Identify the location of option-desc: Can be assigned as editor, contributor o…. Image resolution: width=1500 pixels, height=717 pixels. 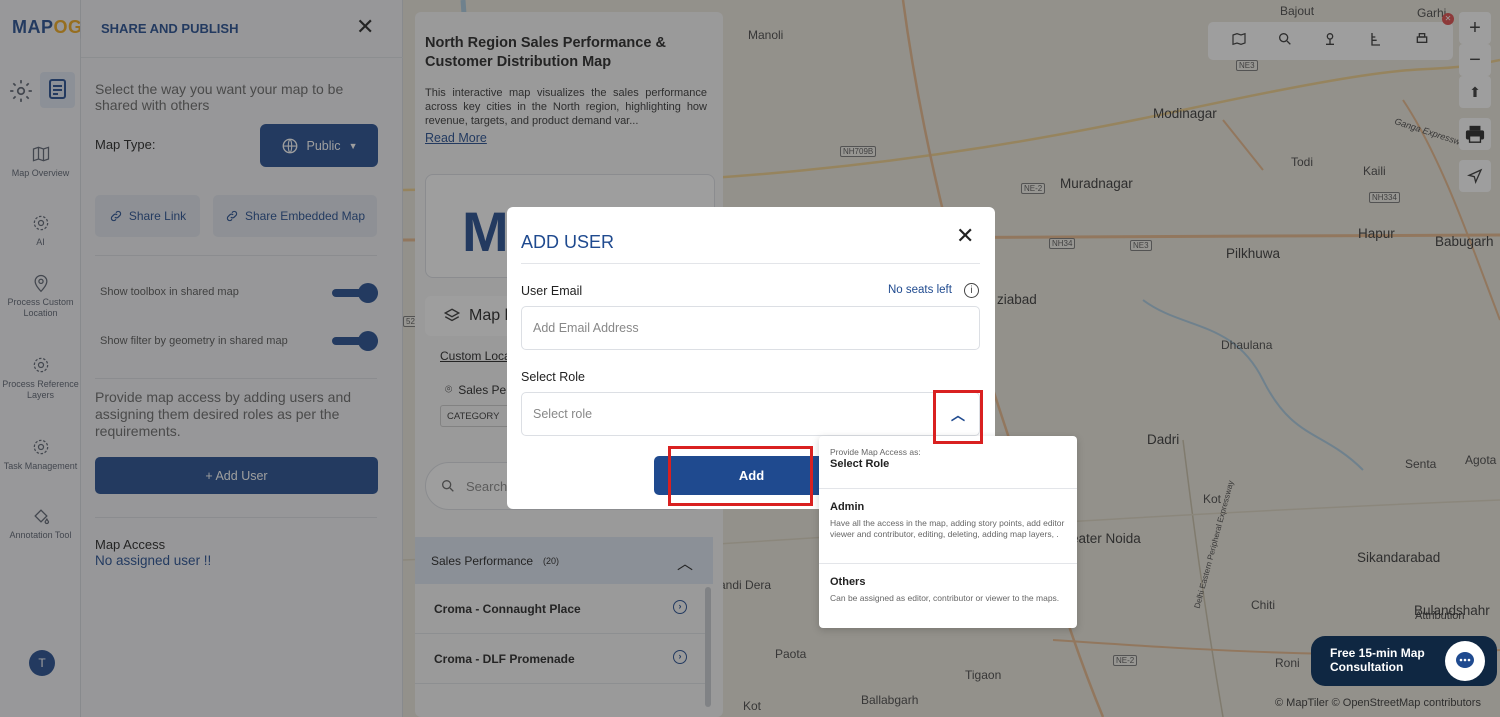
(945, 598).